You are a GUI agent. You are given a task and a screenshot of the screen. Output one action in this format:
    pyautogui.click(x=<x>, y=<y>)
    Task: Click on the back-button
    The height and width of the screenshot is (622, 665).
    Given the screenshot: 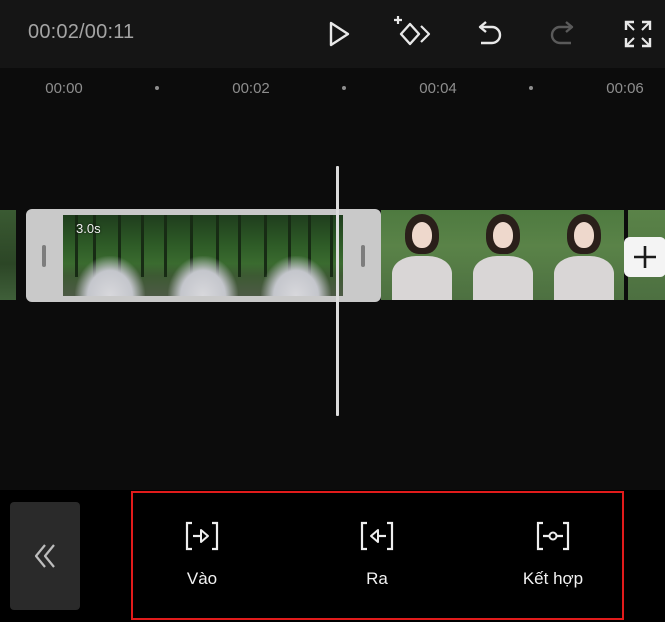 What is the action you would take?
    pyautogui.click(x=45, y=556)
    